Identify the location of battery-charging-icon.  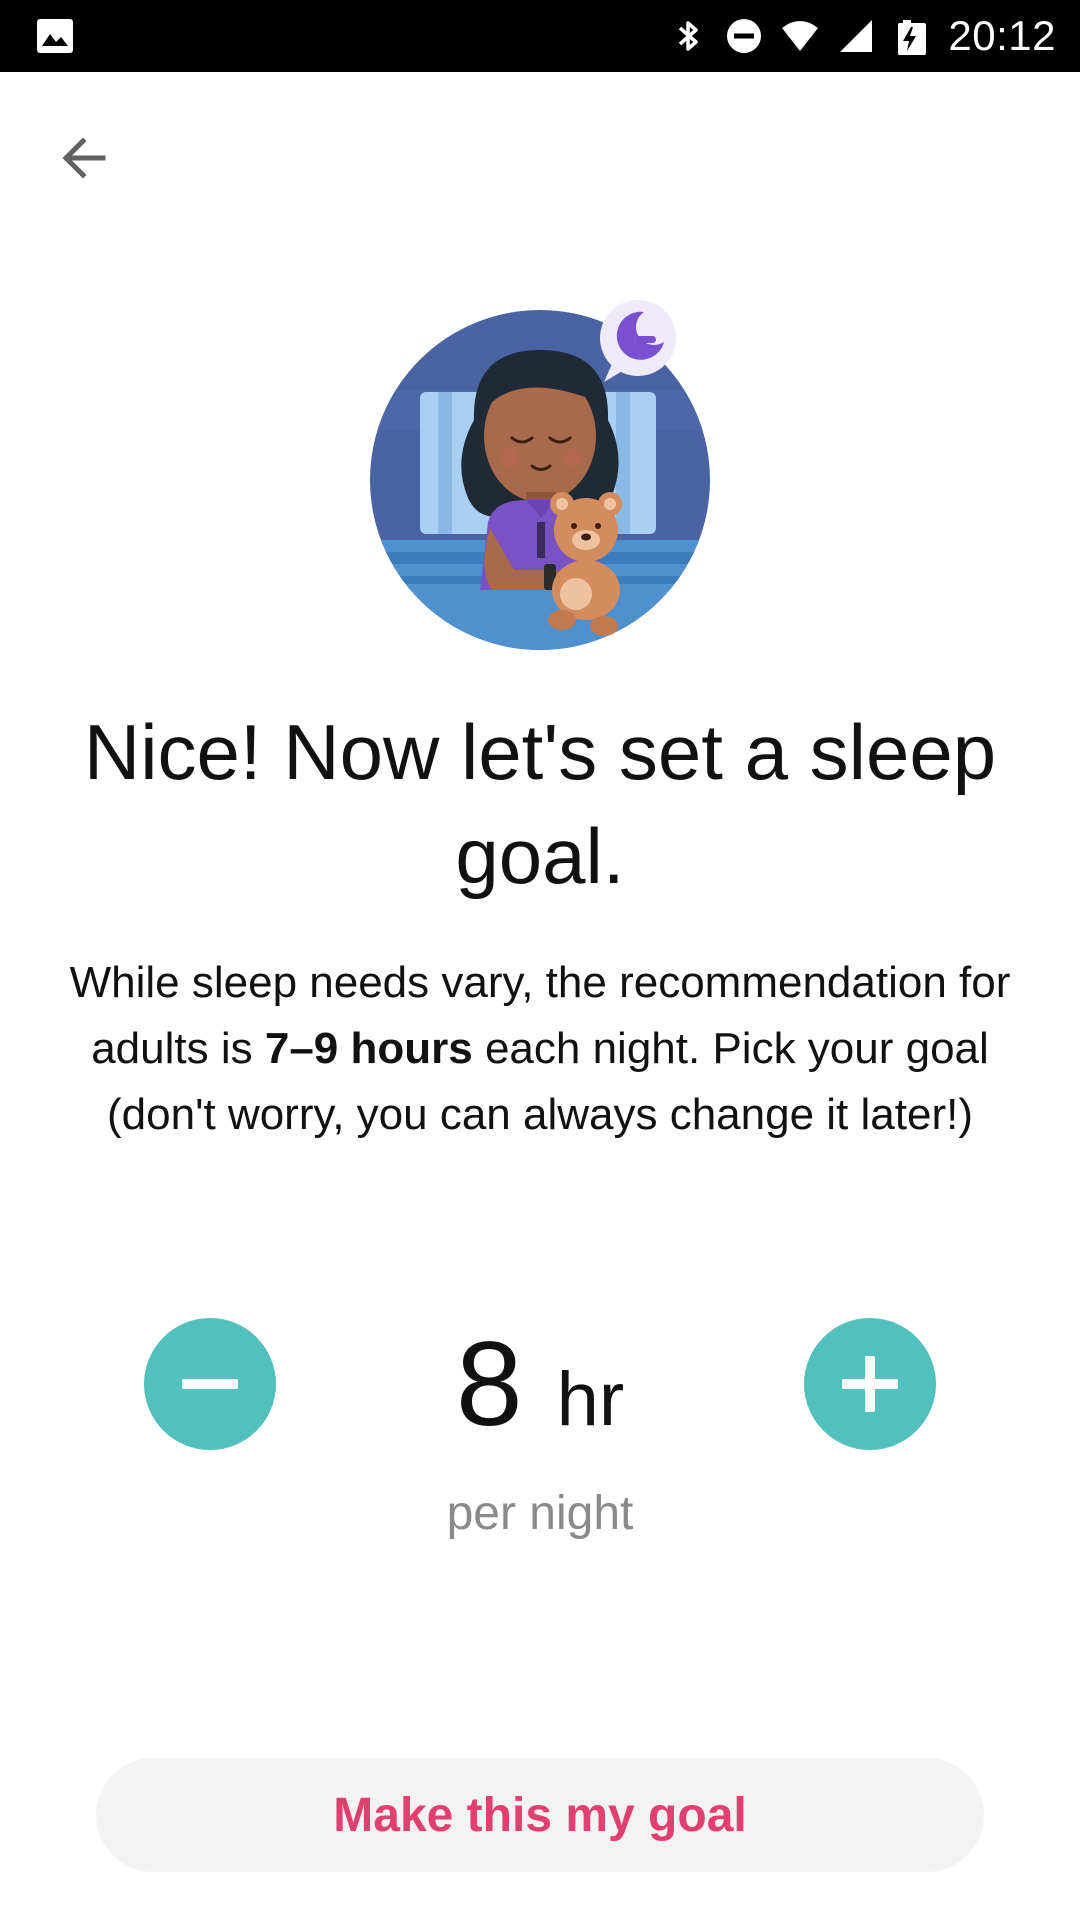
(912, 37).